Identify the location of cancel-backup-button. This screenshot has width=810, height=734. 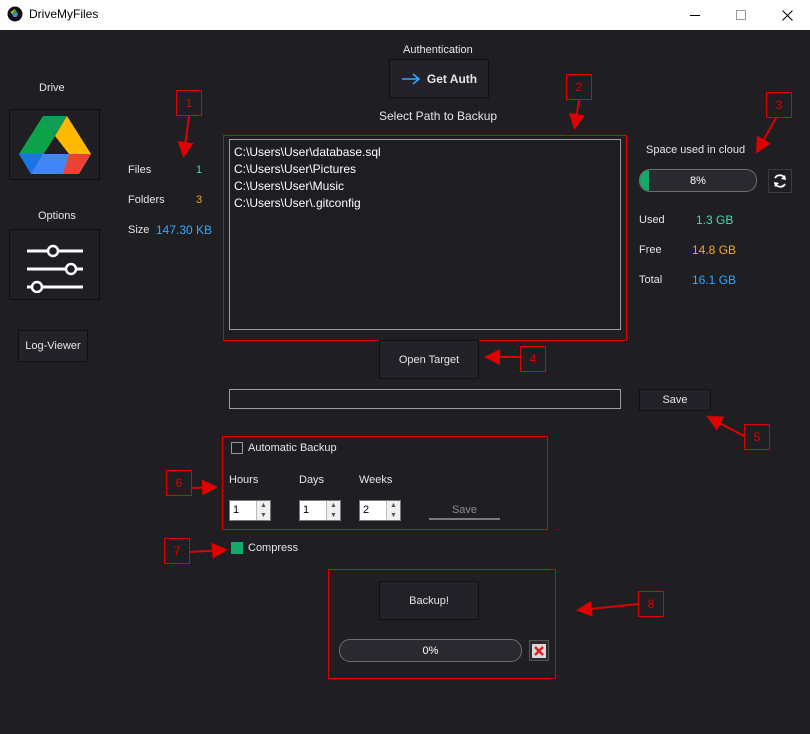
(539, 650).